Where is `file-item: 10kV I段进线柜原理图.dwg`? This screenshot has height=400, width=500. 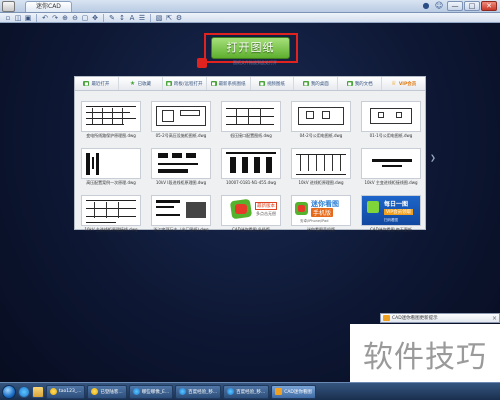
file-item: 10kV I段进线柜原理图.dwg is located at coordinates (181, 167).